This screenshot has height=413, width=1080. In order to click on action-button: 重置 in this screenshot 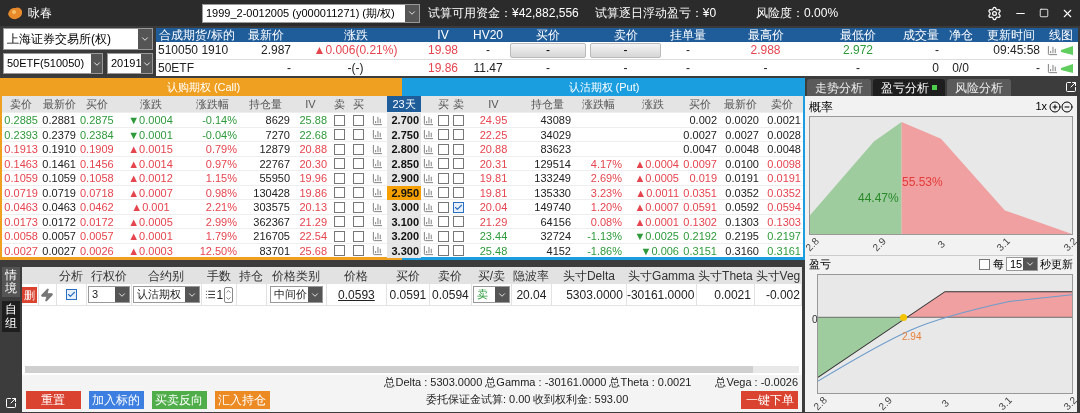, I will do `click(53, 399)`.